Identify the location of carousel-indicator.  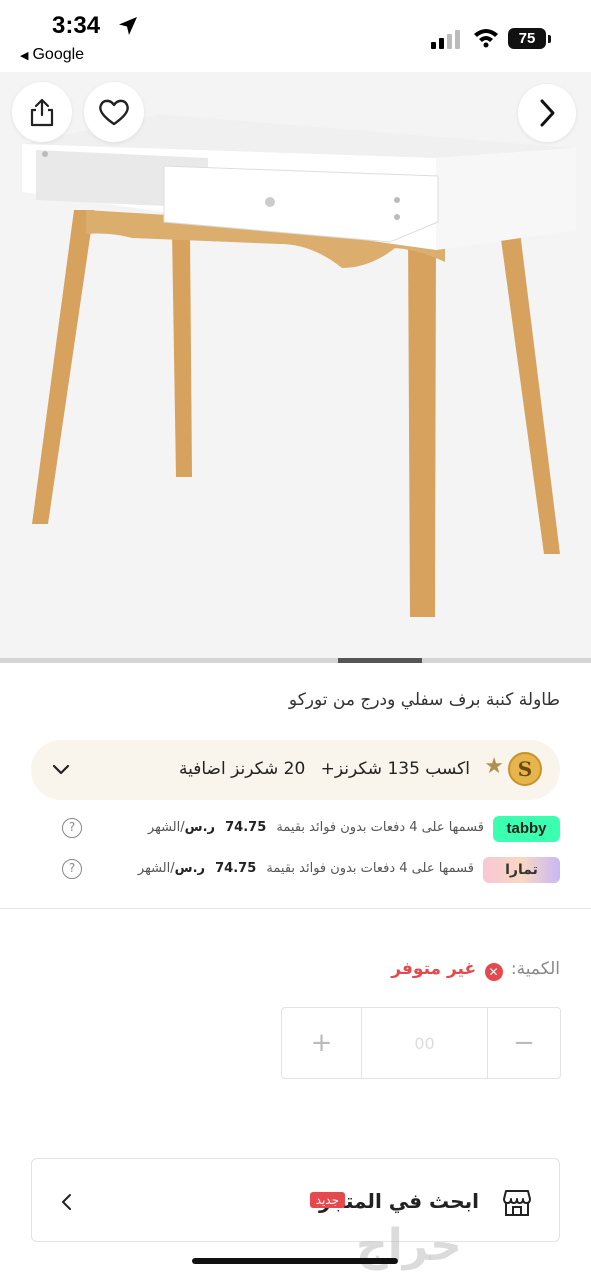
(295, 660).